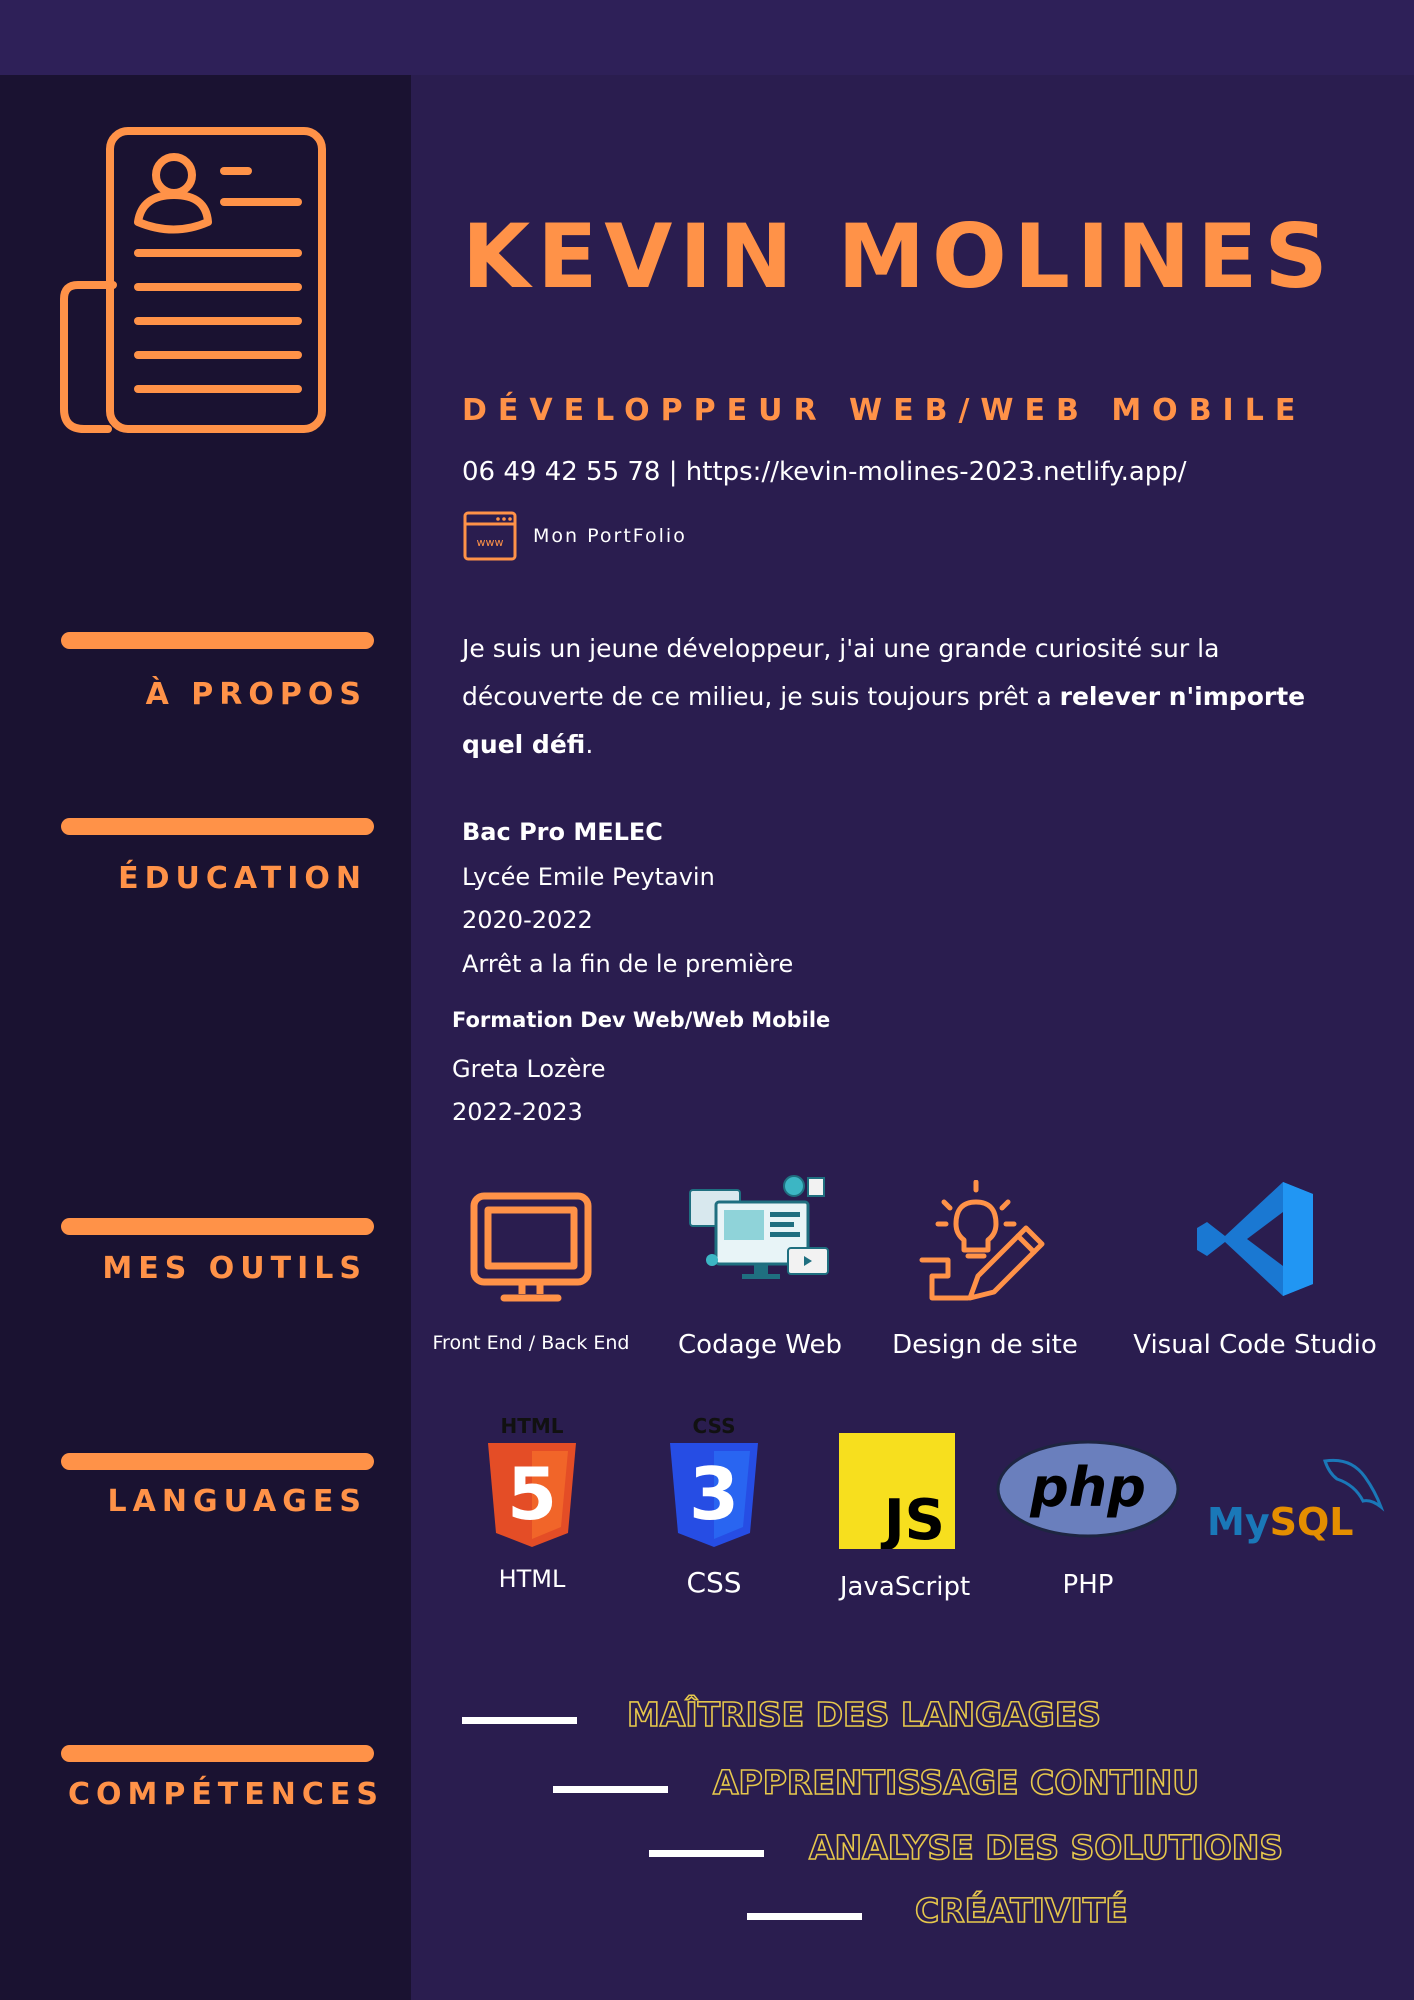 This screenshot has width=1414, height=2000. I want to click on lang-label-php: PHP, so click(1088, 1585).